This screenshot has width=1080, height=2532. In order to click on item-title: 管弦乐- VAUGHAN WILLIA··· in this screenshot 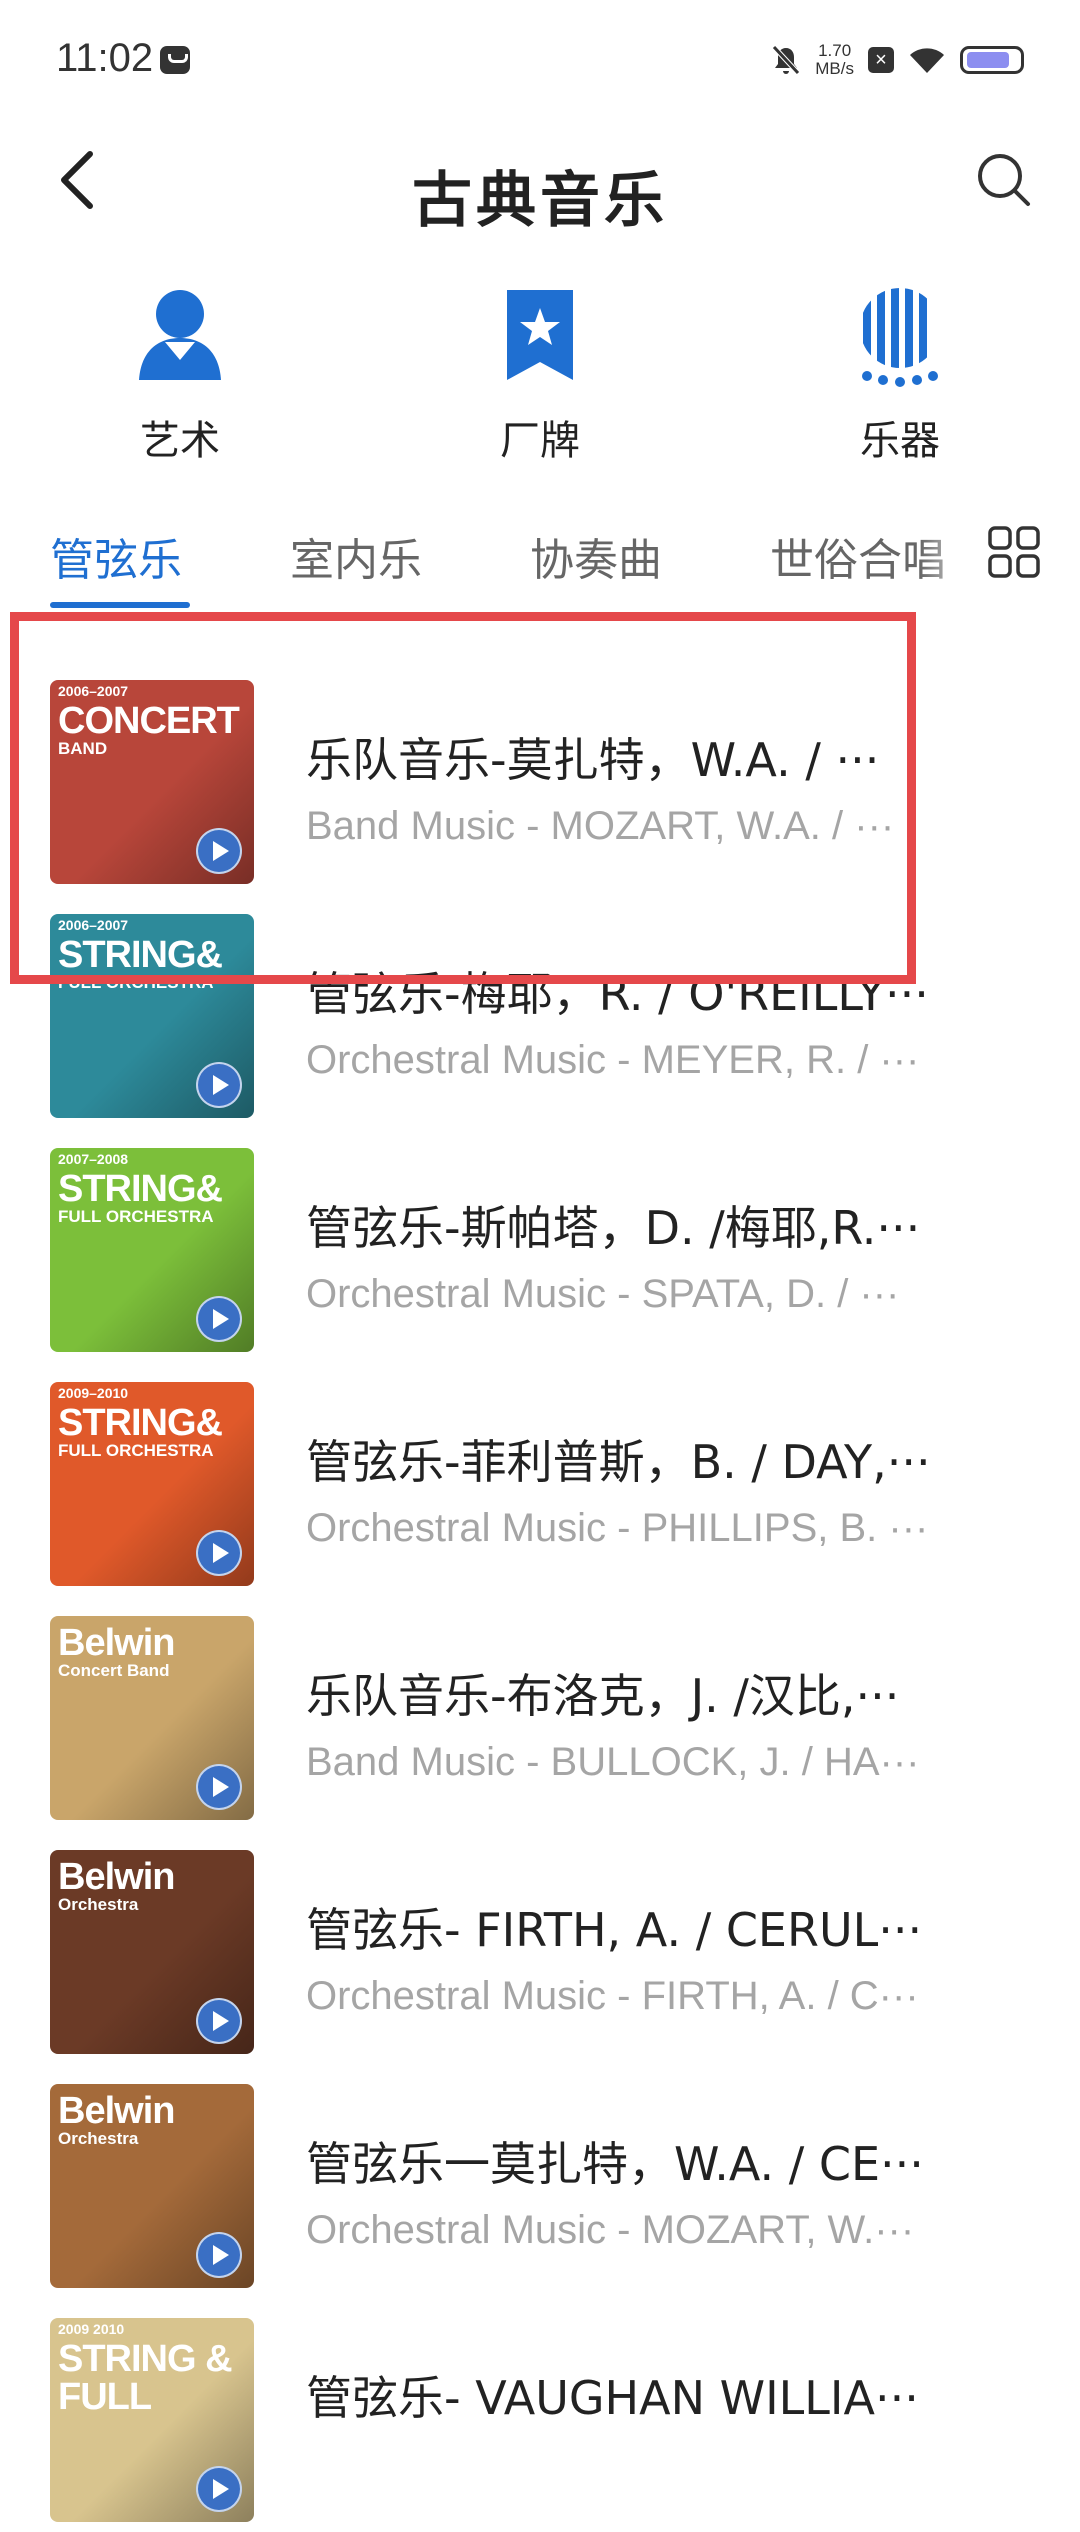, I will do `click(612, 2398)`.